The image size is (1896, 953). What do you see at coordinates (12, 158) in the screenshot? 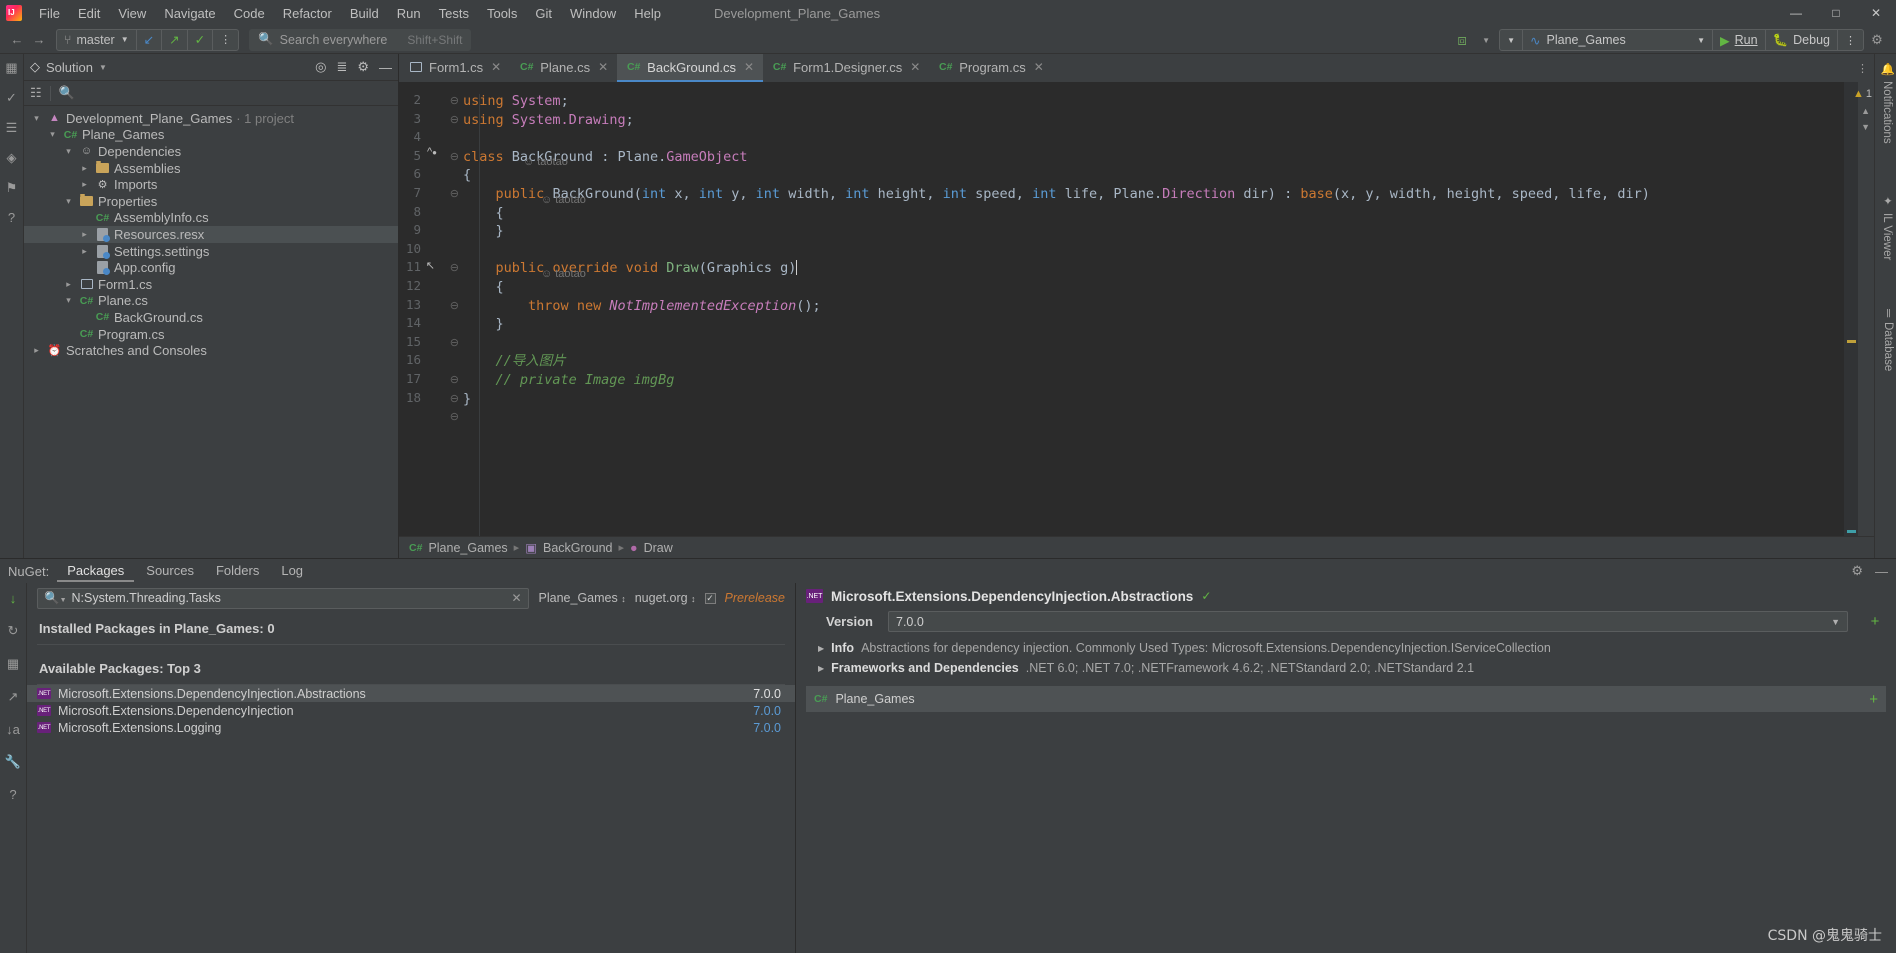
I see `nuget-icon: ◈` at bounding box center [12, 158].